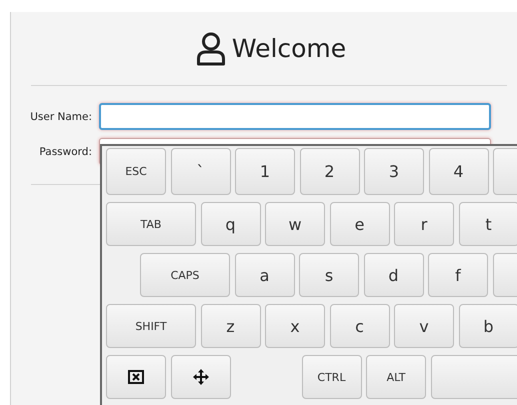  I want to click on key: 4, so click(458, 171).